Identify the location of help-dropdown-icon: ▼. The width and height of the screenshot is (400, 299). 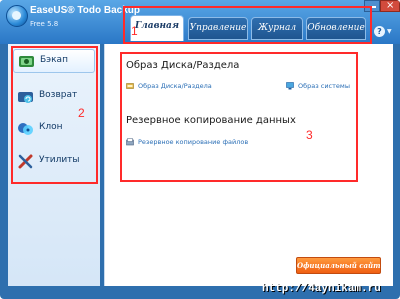
(389, 31).